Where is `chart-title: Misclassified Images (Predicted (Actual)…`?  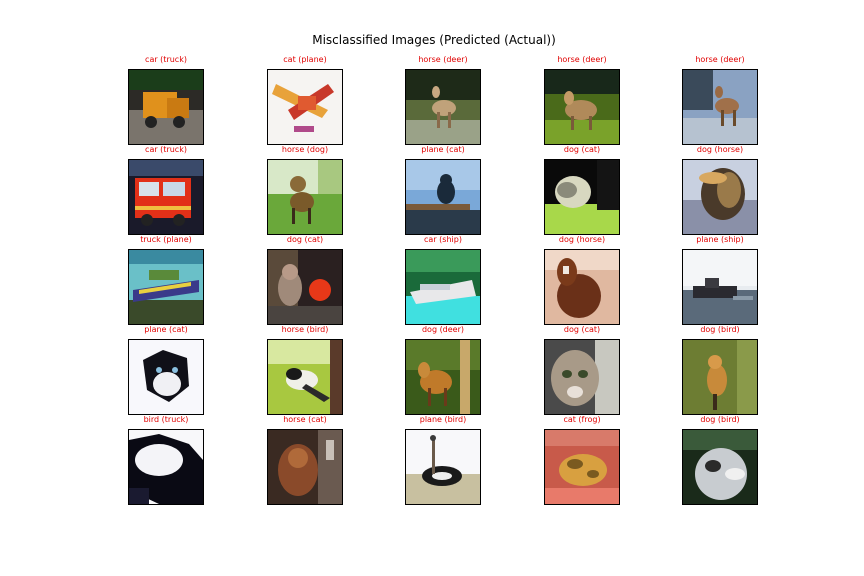
chart-title: Misclassified Images (Predicted (Actual)… is located at coordinates (434, 40).